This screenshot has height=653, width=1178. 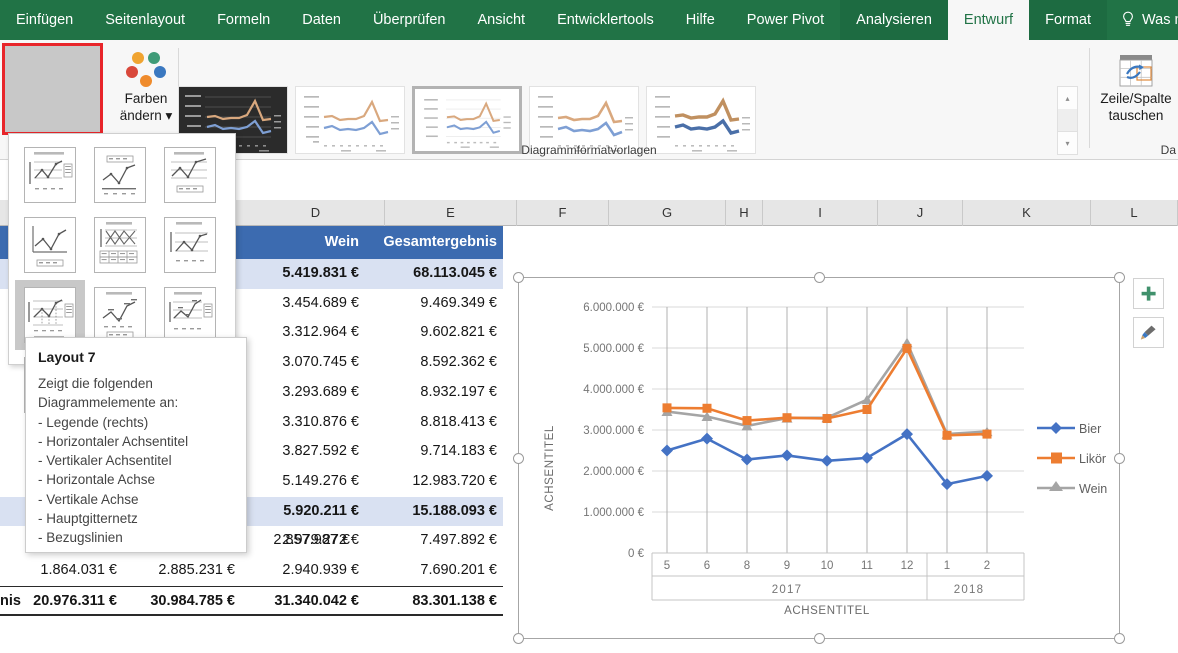 What do you see at coordinates (321, 20) in the screenshot?
I see `tab-daten: Daten` at bounding box center [321, 20].